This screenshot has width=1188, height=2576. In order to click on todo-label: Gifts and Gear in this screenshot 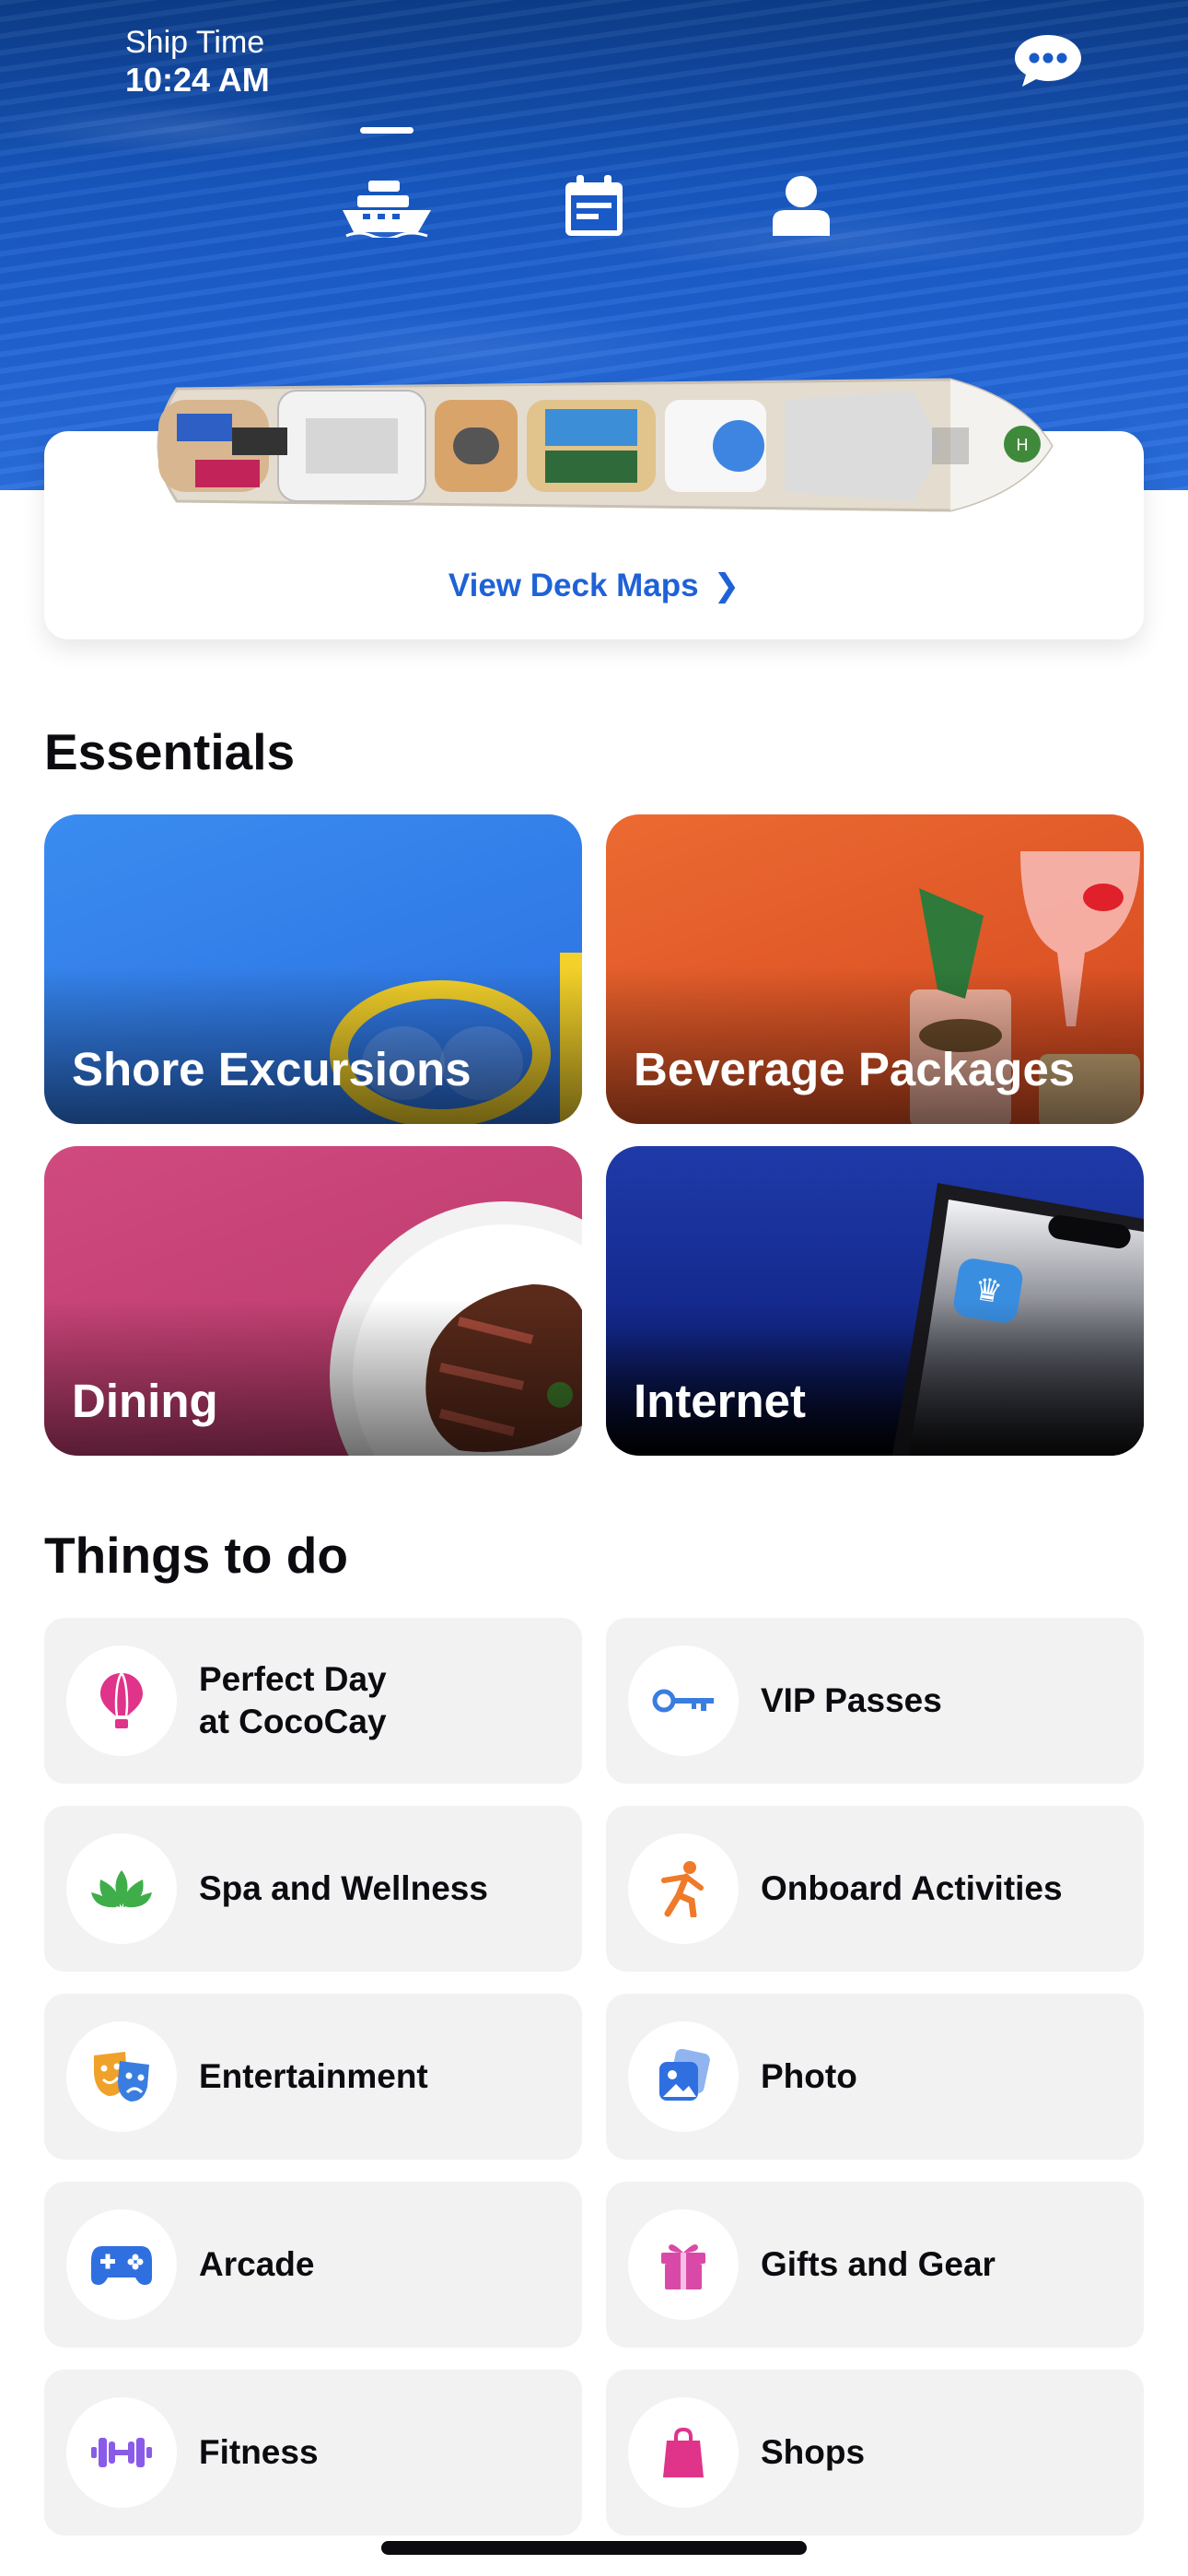, I will do `click(878, 2264)`.